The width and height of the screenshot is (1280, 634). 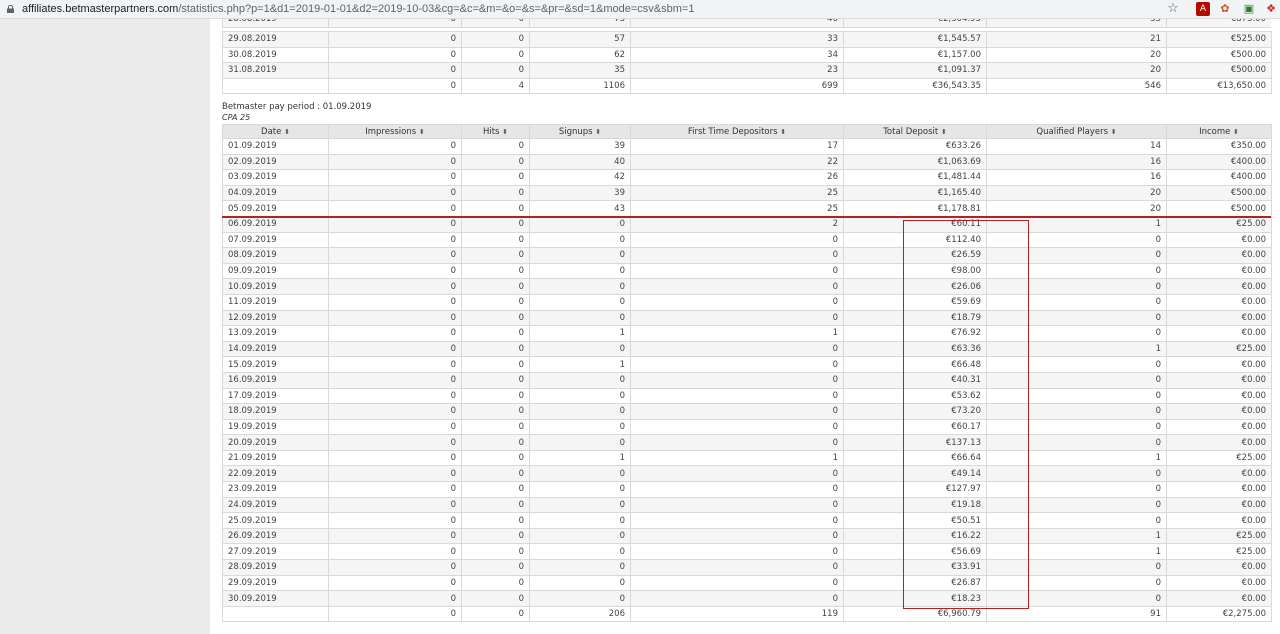 I want to click on total-deposit-cell: €1,063.69, so click(x=915, y=162).